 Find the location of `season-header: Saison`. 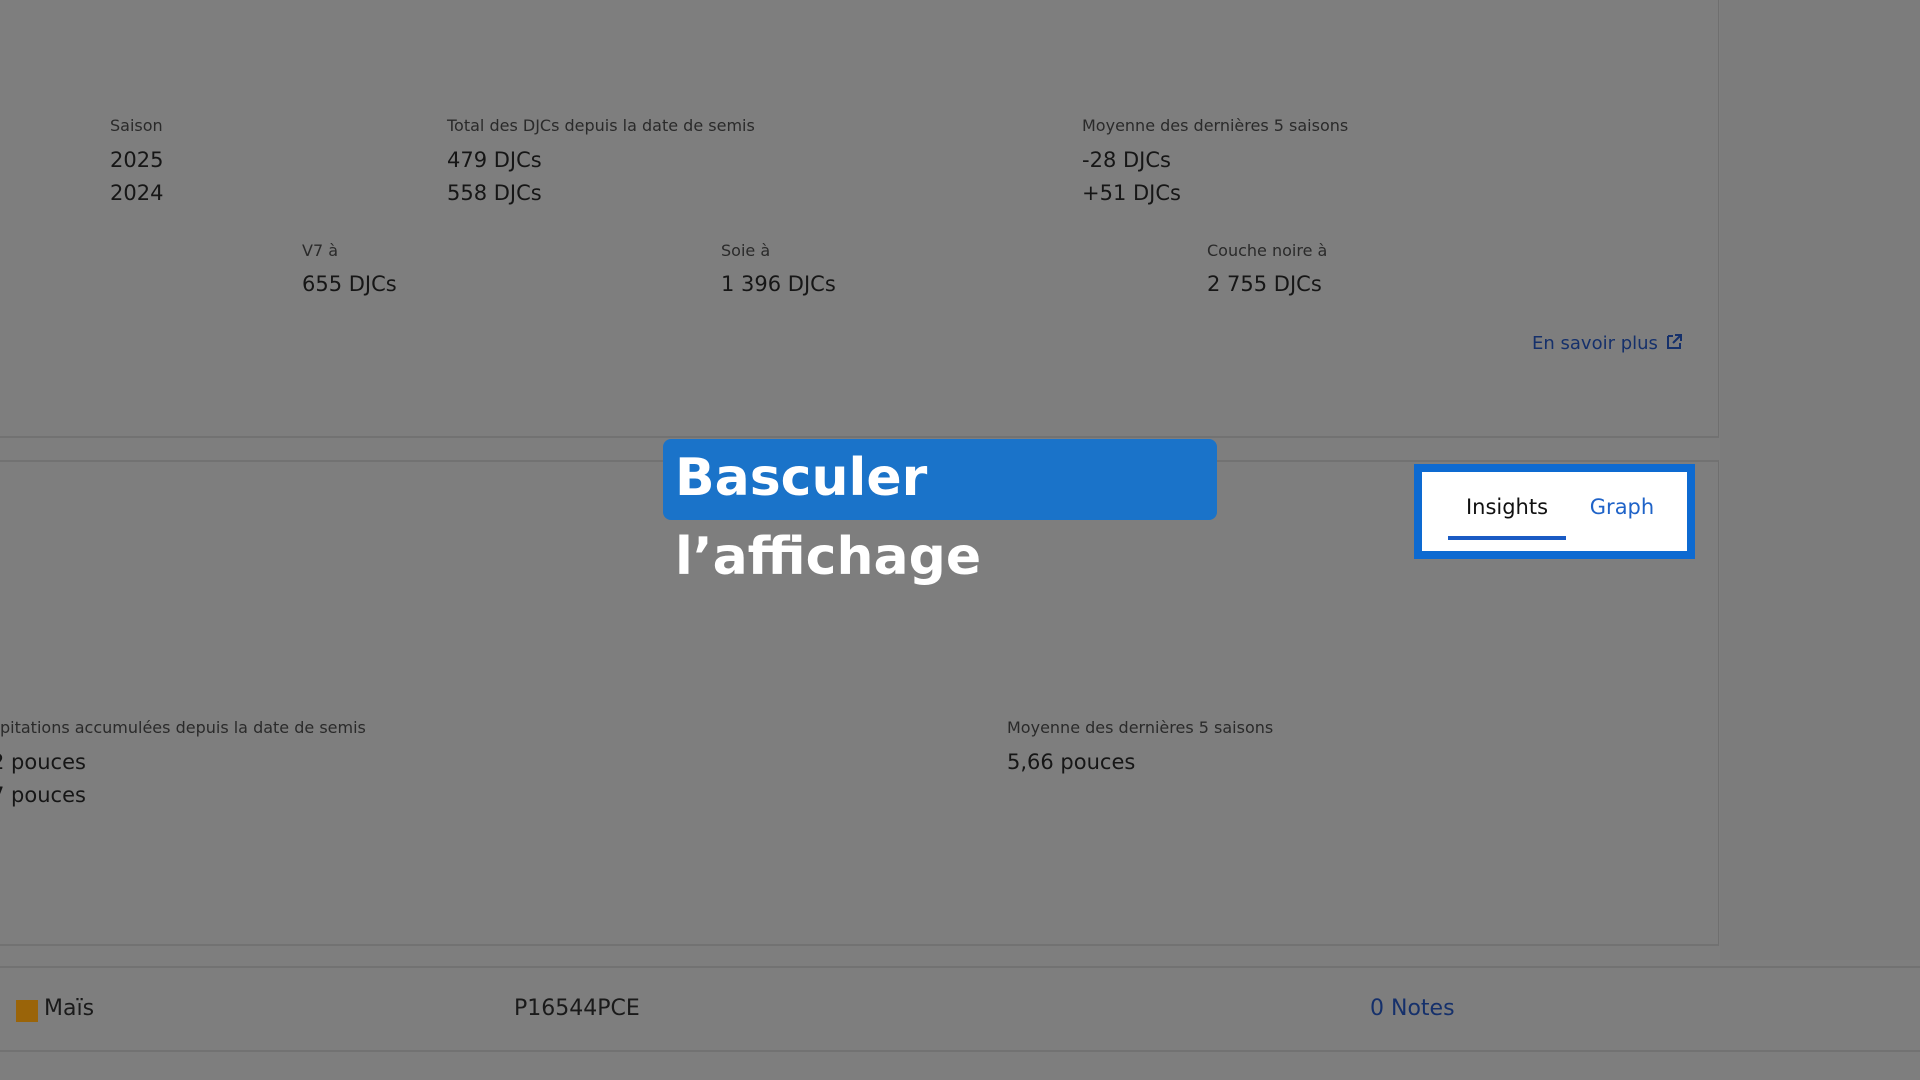

season-header: Saison is located at coordinates (136, 125).